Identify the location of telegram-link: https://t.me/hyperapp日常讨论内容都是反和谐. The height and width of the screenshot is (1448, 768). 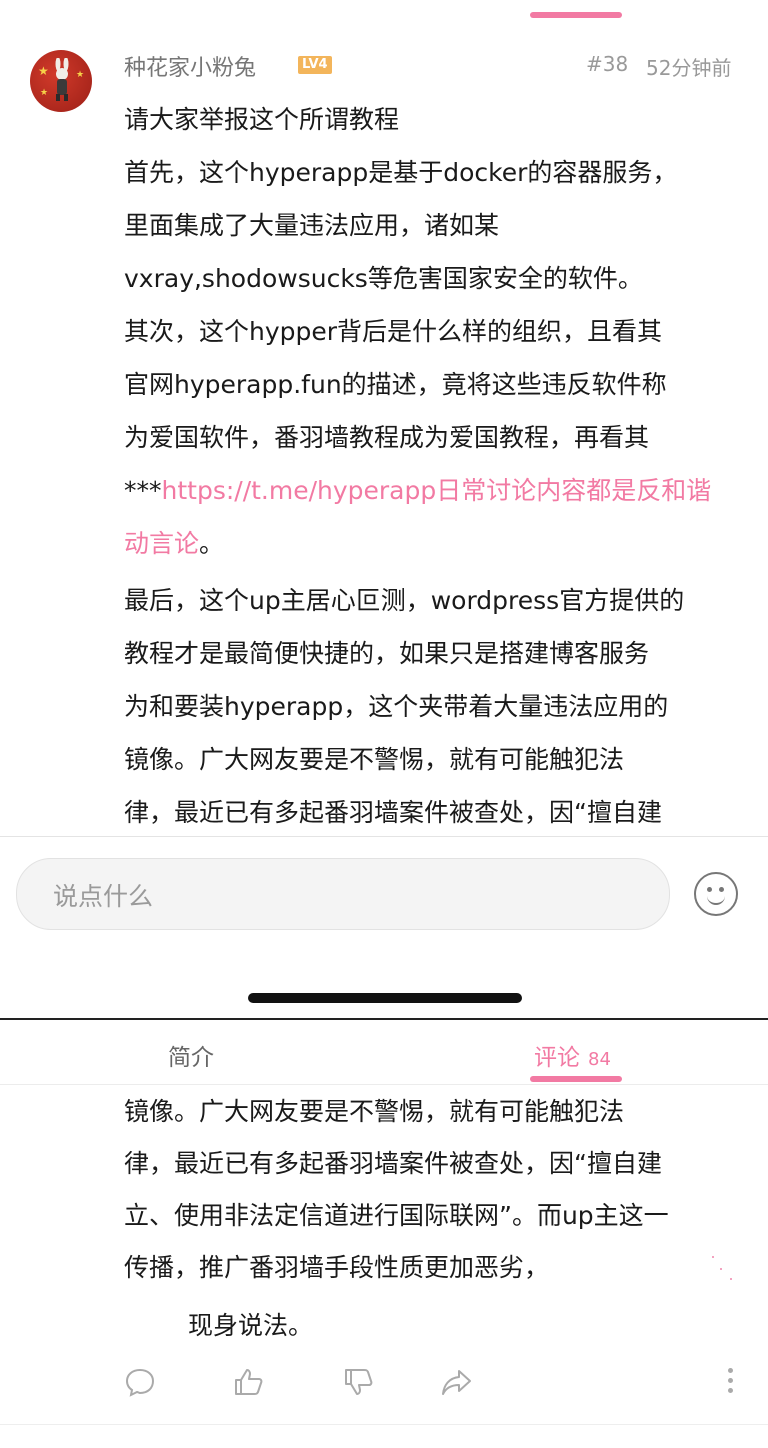
(437, 490).